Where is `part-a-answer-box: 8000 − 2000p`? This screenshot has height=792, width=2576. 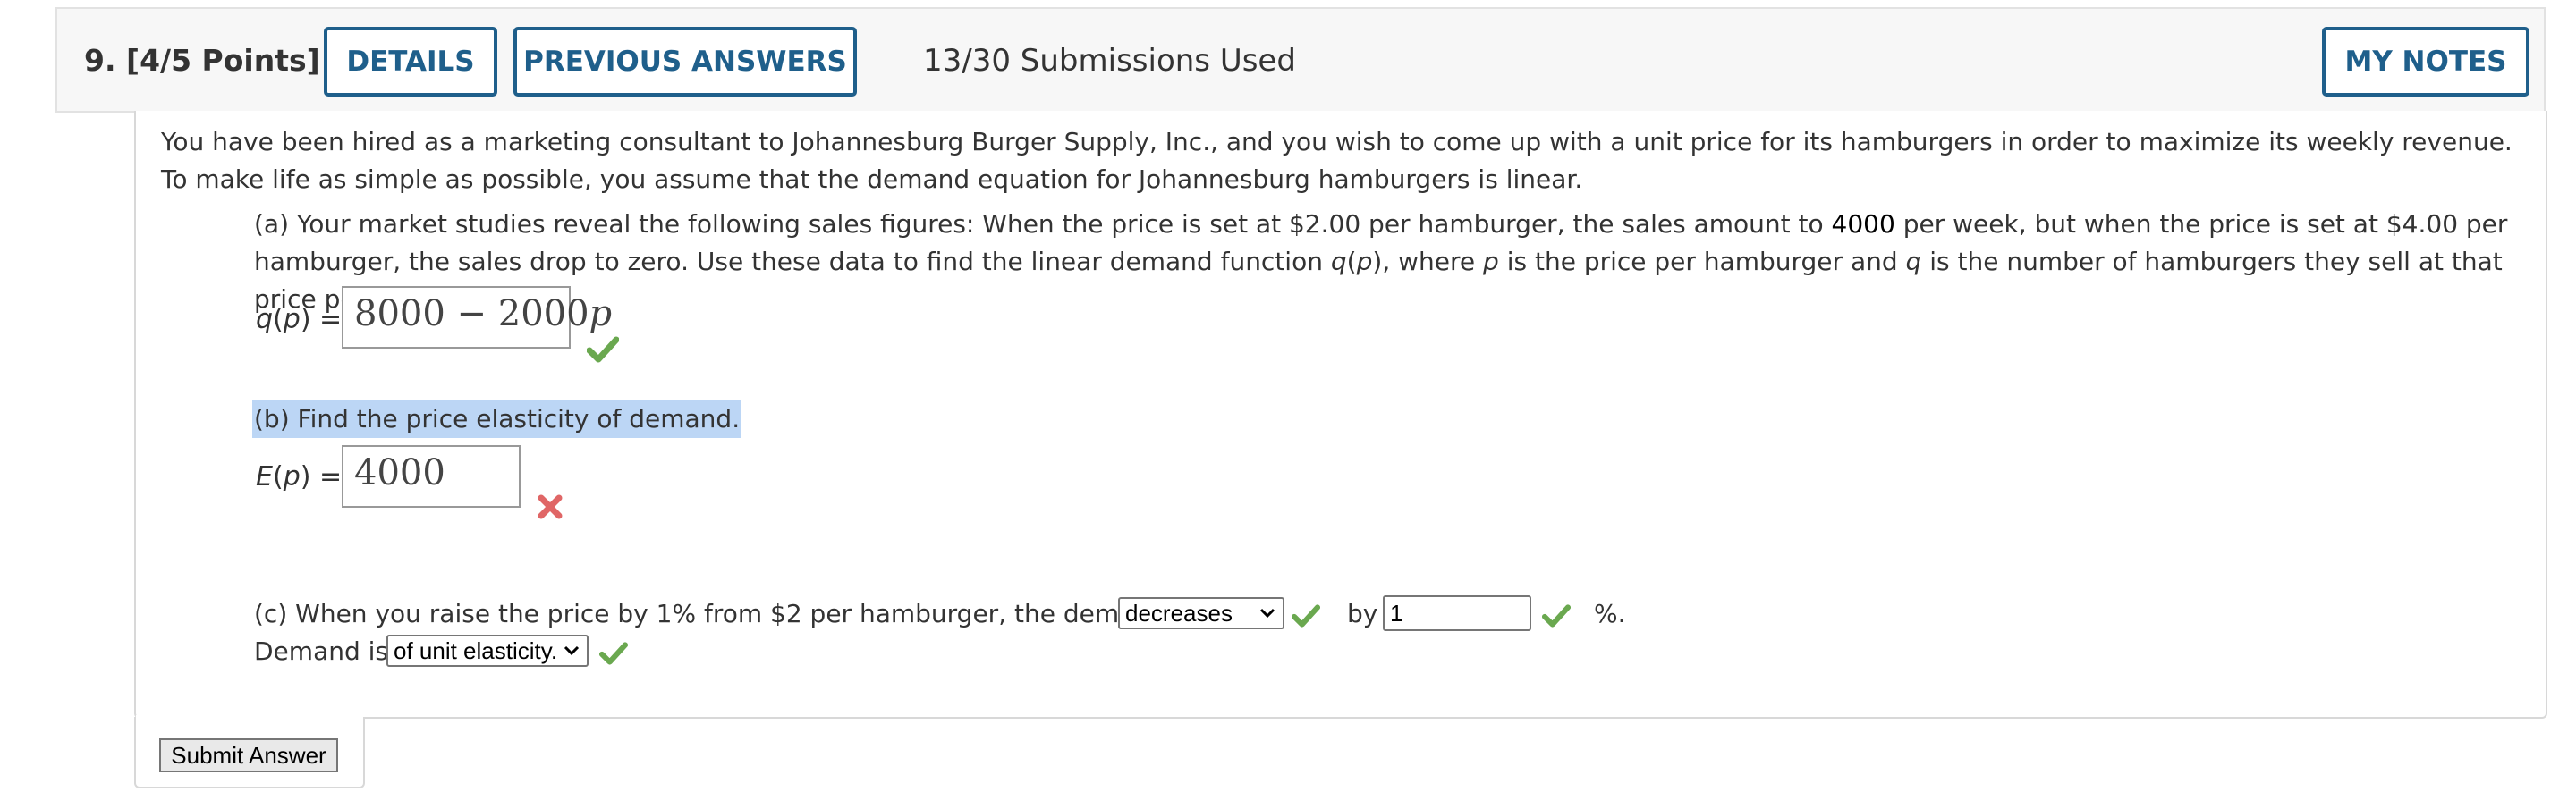 part-a-answer-box: 8000 − 2000p is located at coordinates (477, 318).